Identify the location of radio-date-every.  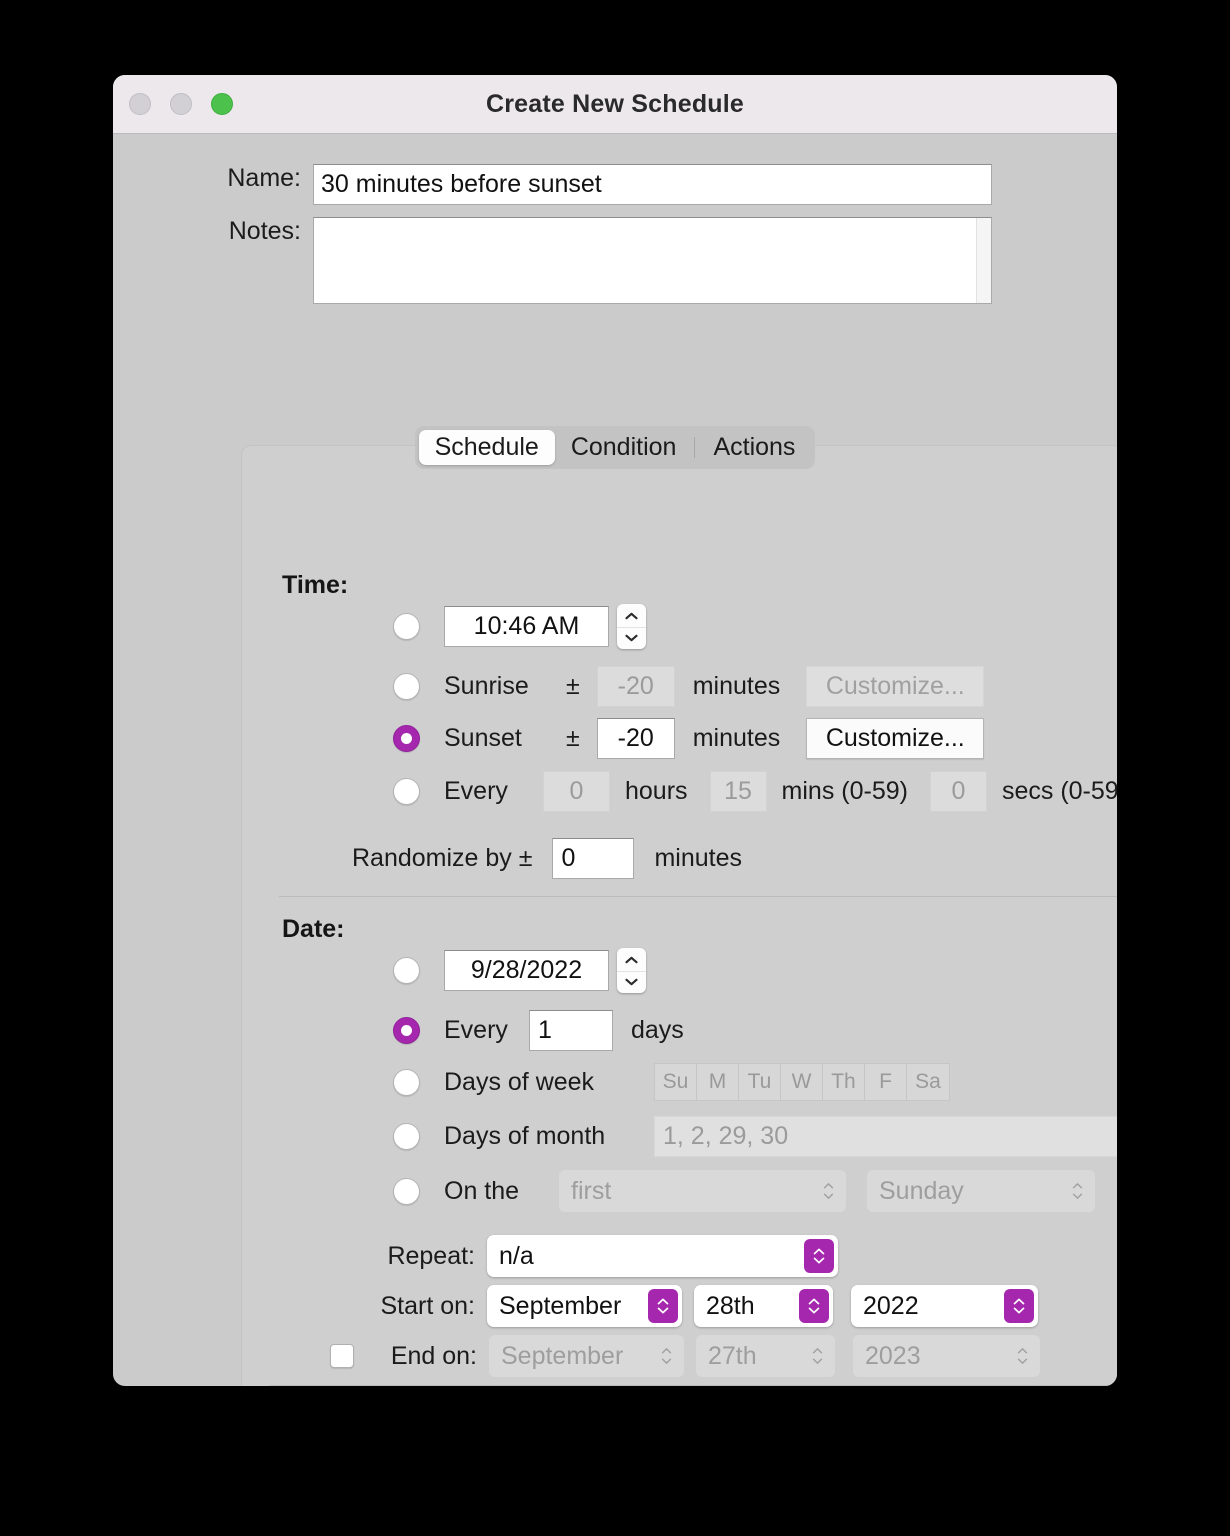
(406, 1030).